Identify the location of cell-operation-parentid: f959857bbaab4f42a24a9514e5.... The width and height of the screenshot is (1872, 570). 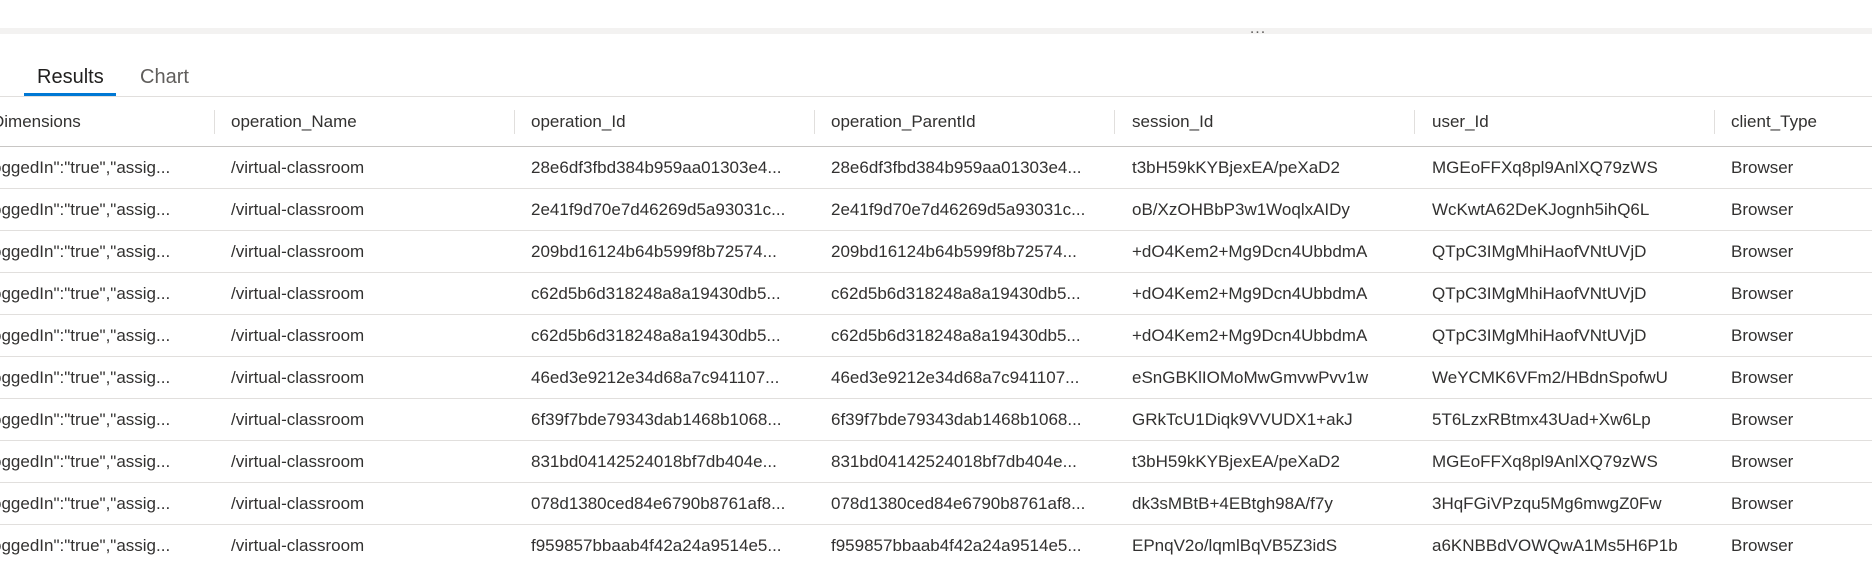
(956, 545).